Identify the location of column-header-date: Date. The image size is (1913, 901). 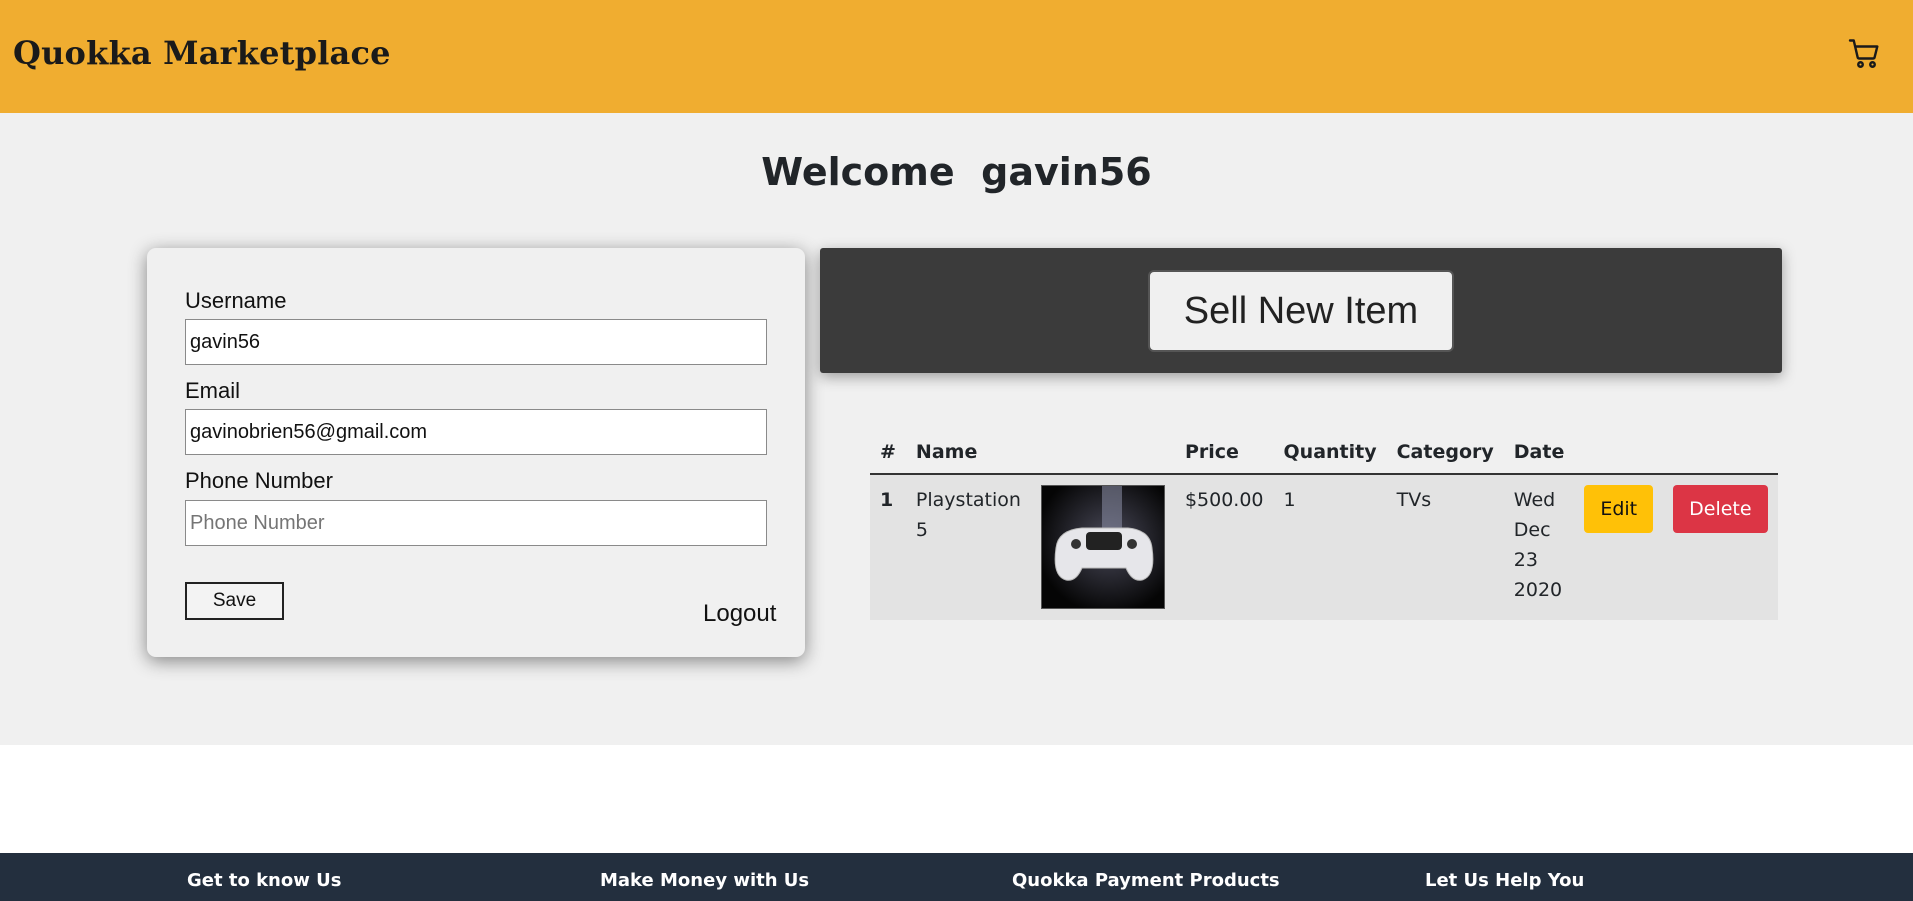
(1539, 452).